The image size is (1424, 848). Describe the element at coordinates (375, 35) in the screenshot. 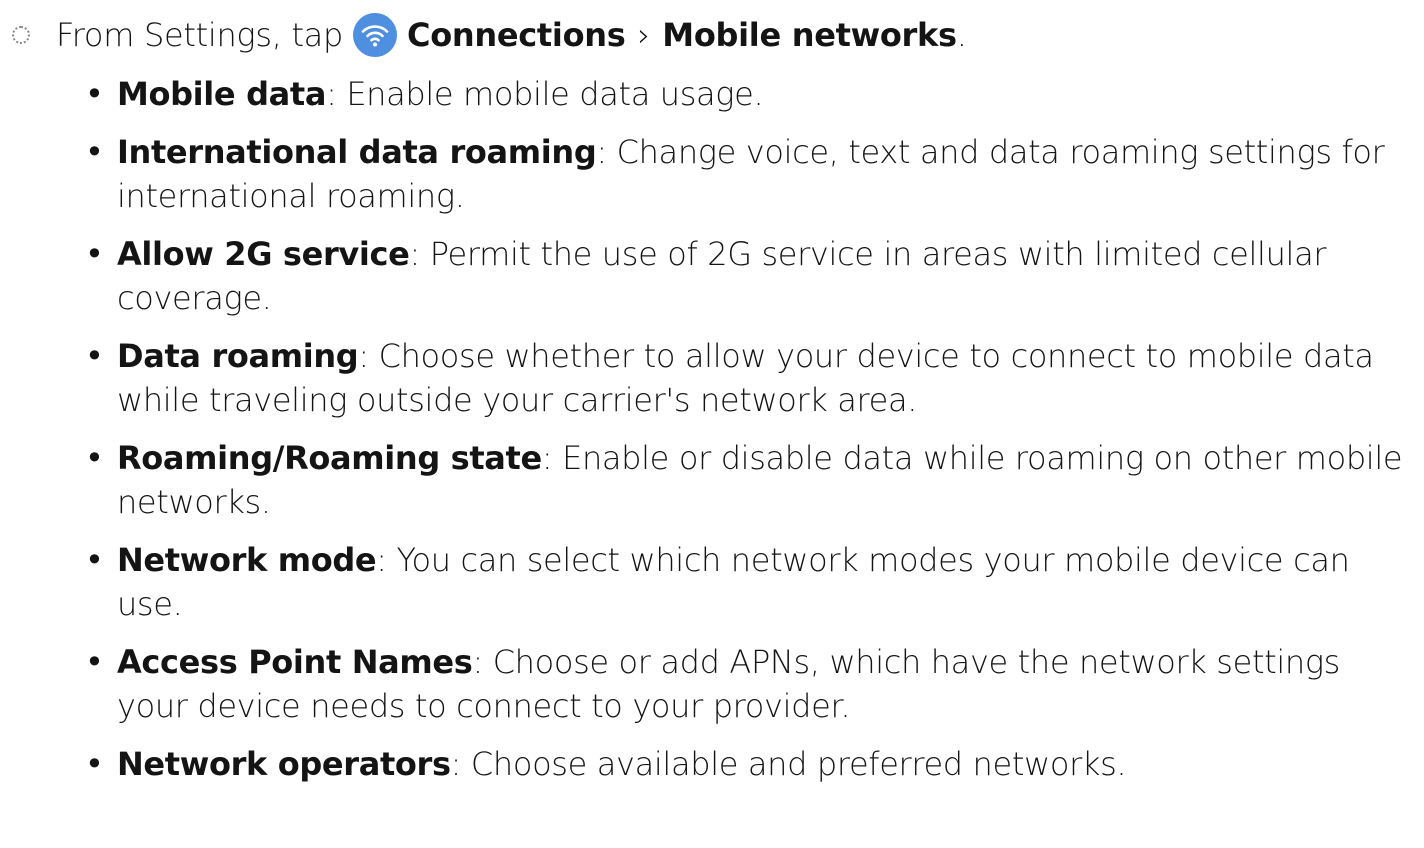

I see `wifi-icon` at that location.